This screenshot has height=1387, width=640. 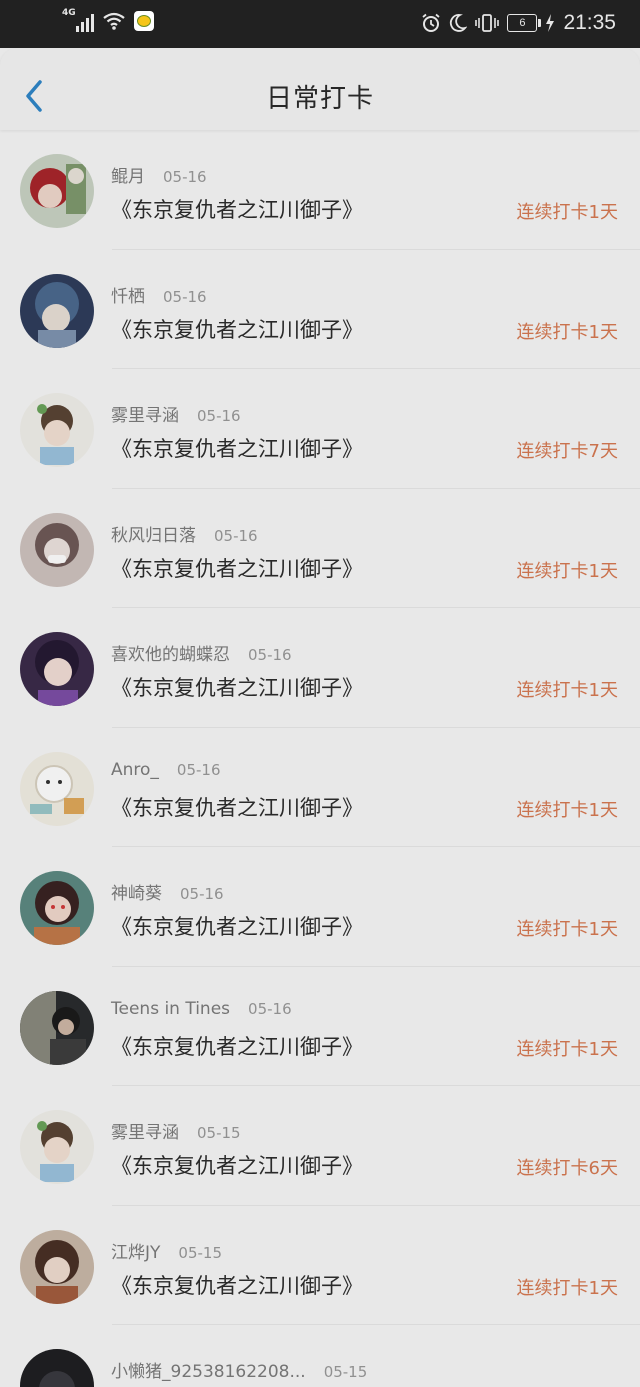 What do you see at coordinates (167, 891) in the screenshot?
I see `user-meta: 神崎葵 05-16` at bounding box center [167, 891].